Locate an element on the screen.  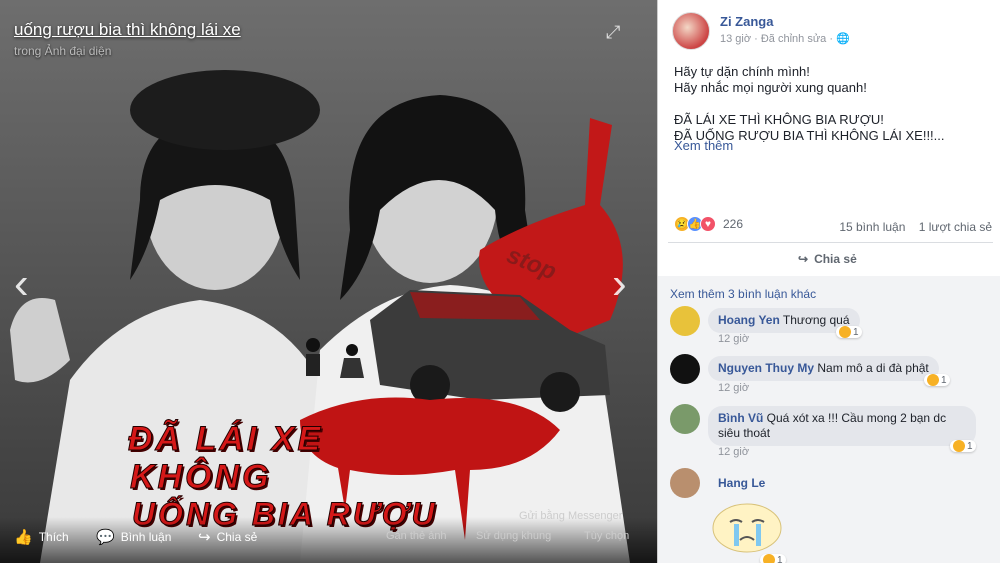
send-messenger-link: Gửi bằng Messenger is located at coordinates (570, 516).